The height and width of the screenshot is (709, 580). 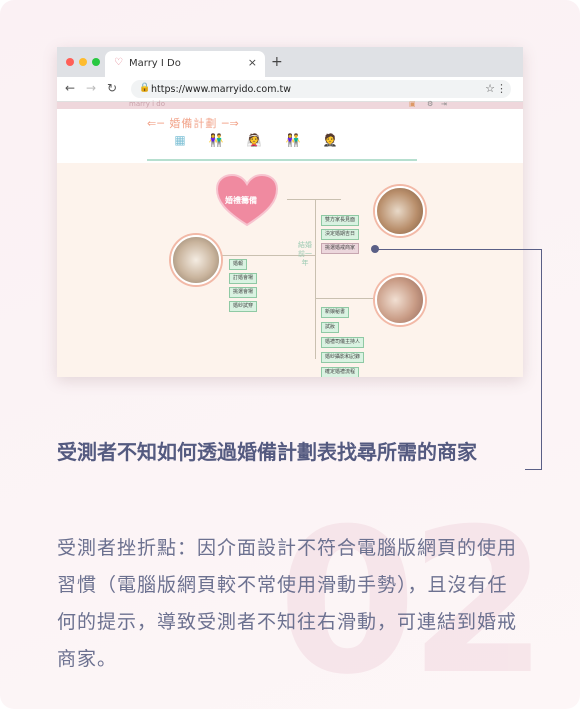 I want to click on page-title: ⇐─ 婚備計劃 ─⇒, so click(x=193, y=123).